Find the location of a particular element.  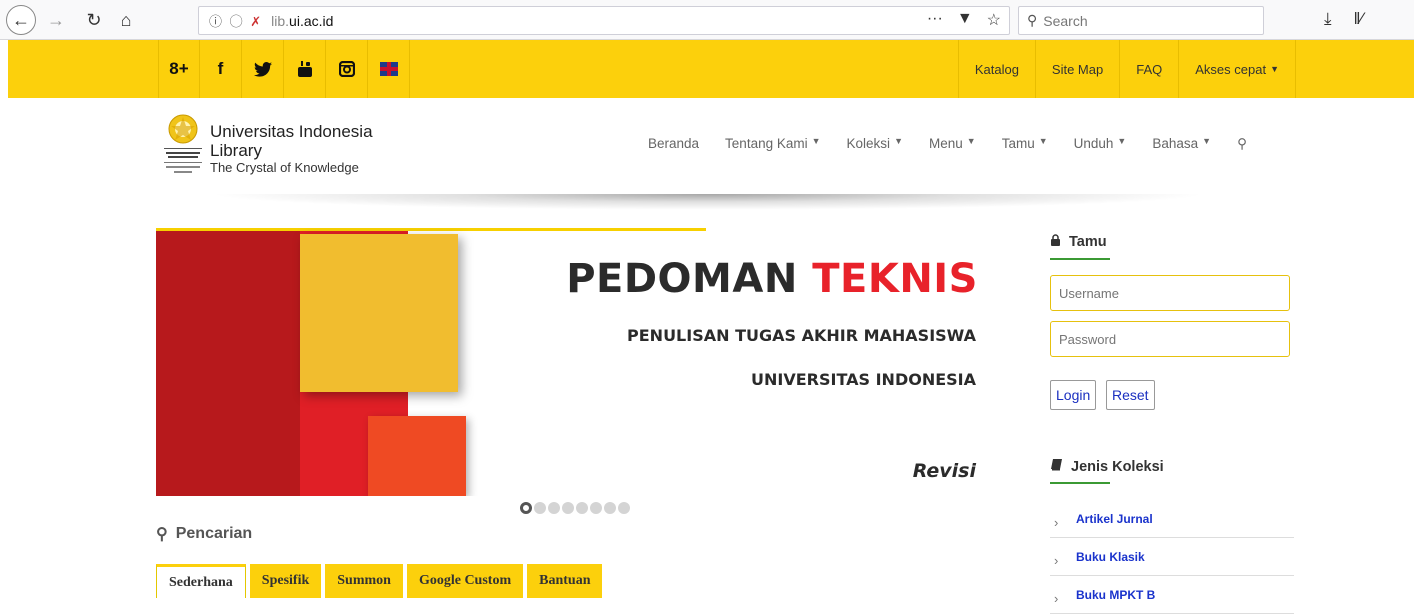

tab-google-custom: Google Custom is located at coordinates (465, 581).